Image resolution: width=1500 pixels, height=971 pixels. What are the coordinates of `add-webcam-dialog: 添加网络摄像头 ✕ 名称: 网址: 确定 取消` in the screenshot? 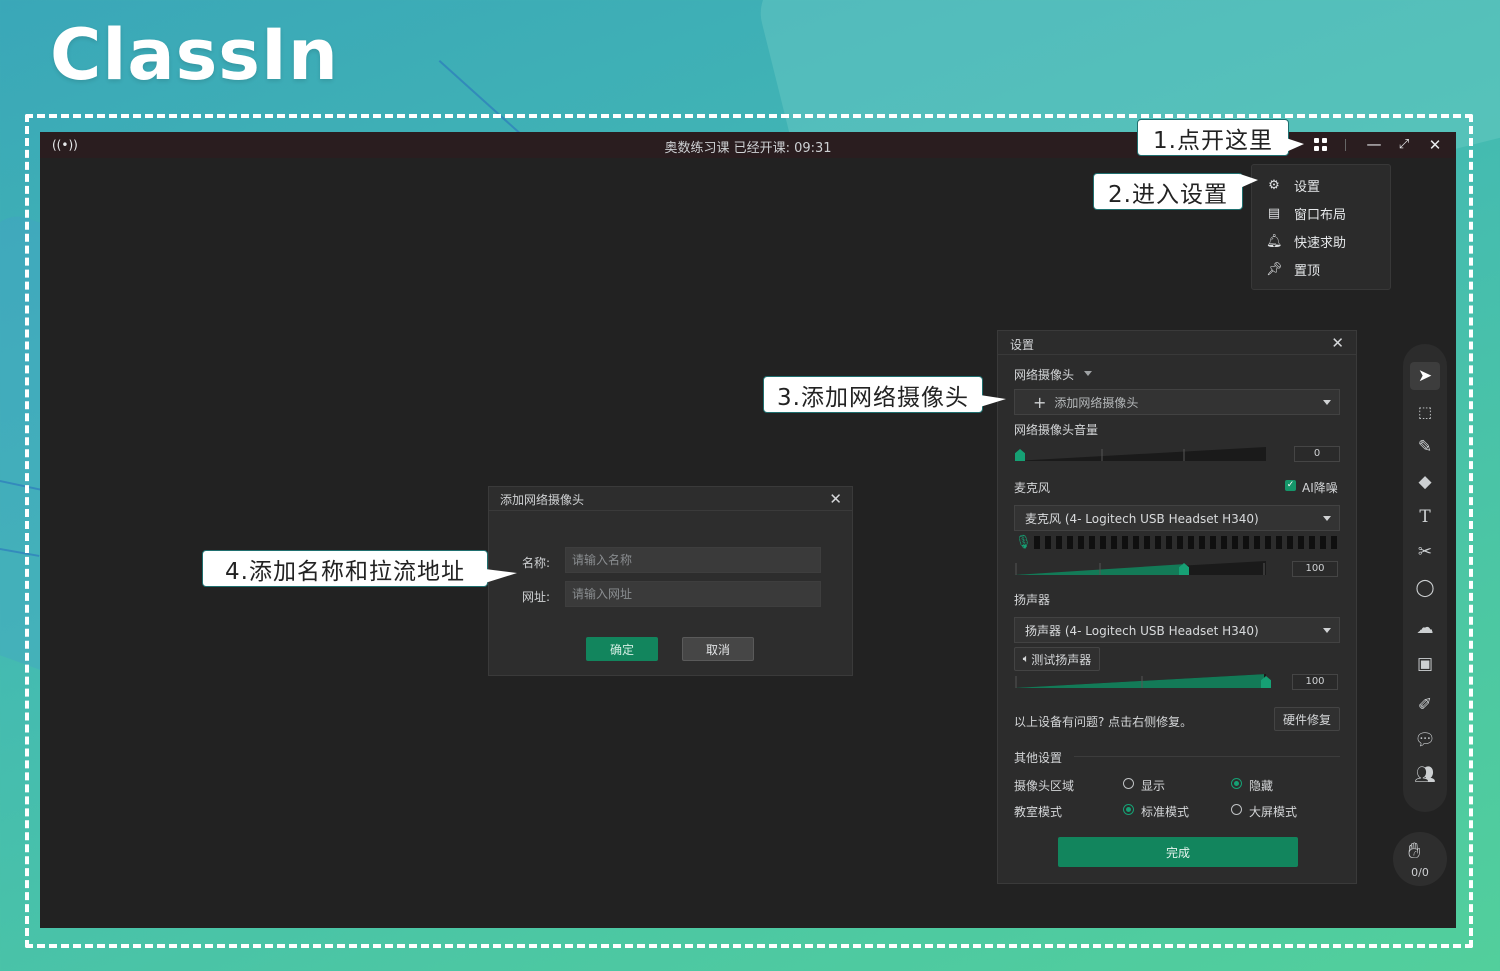 It's located at (670, 581).